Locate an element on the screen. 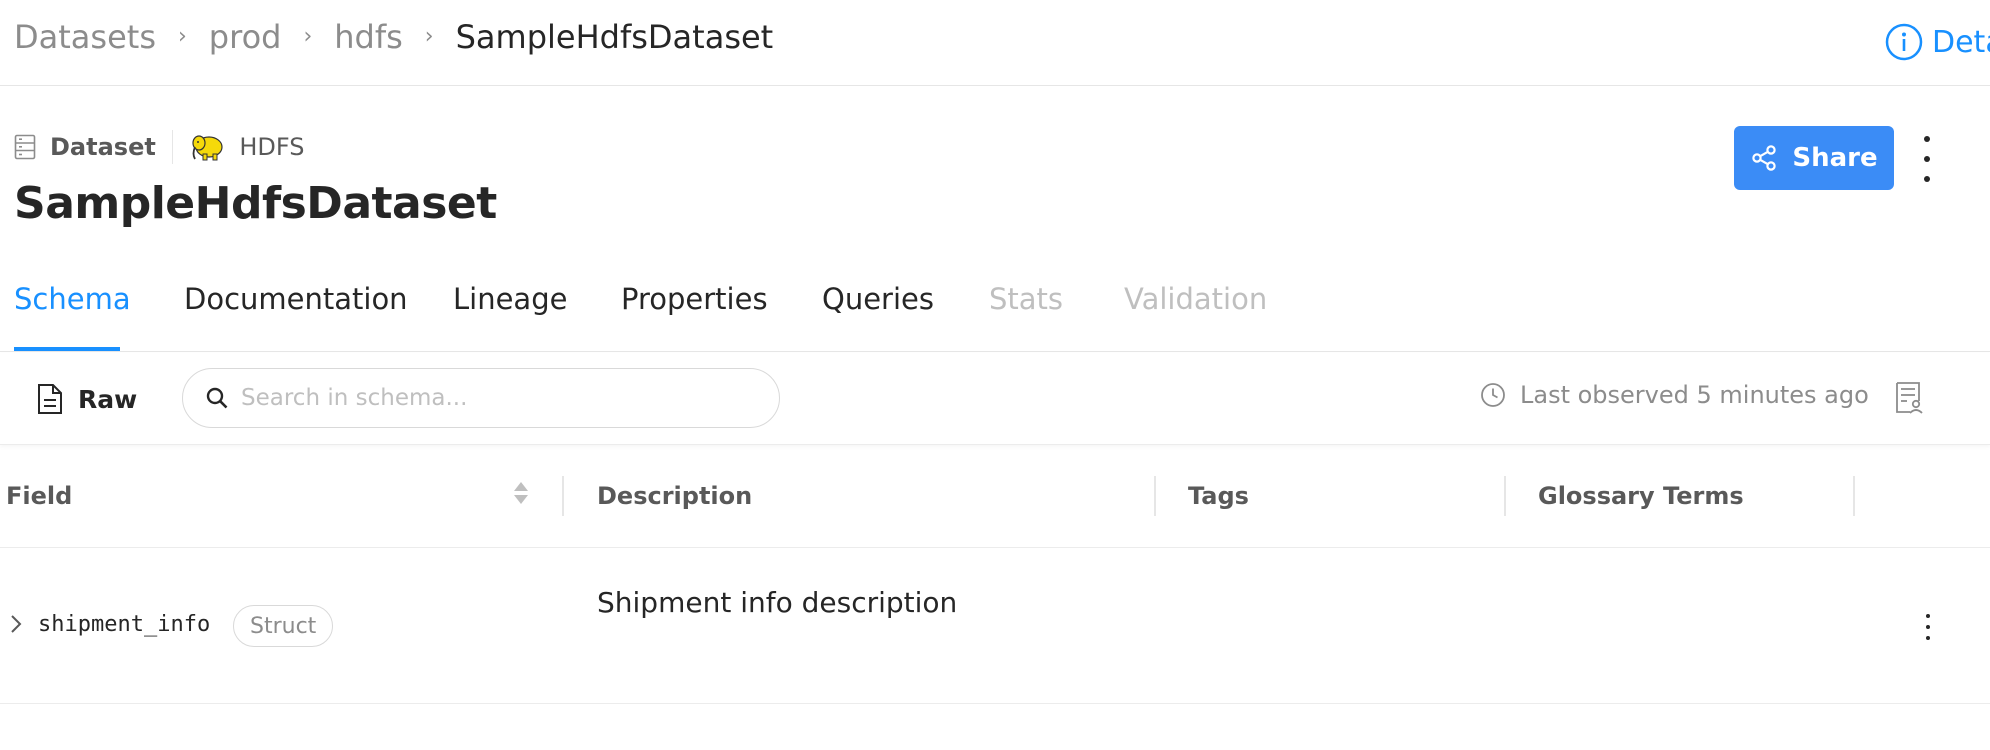  last-observed-status: Last observed 5 minutes ago is located at coordinates (1674, 395).